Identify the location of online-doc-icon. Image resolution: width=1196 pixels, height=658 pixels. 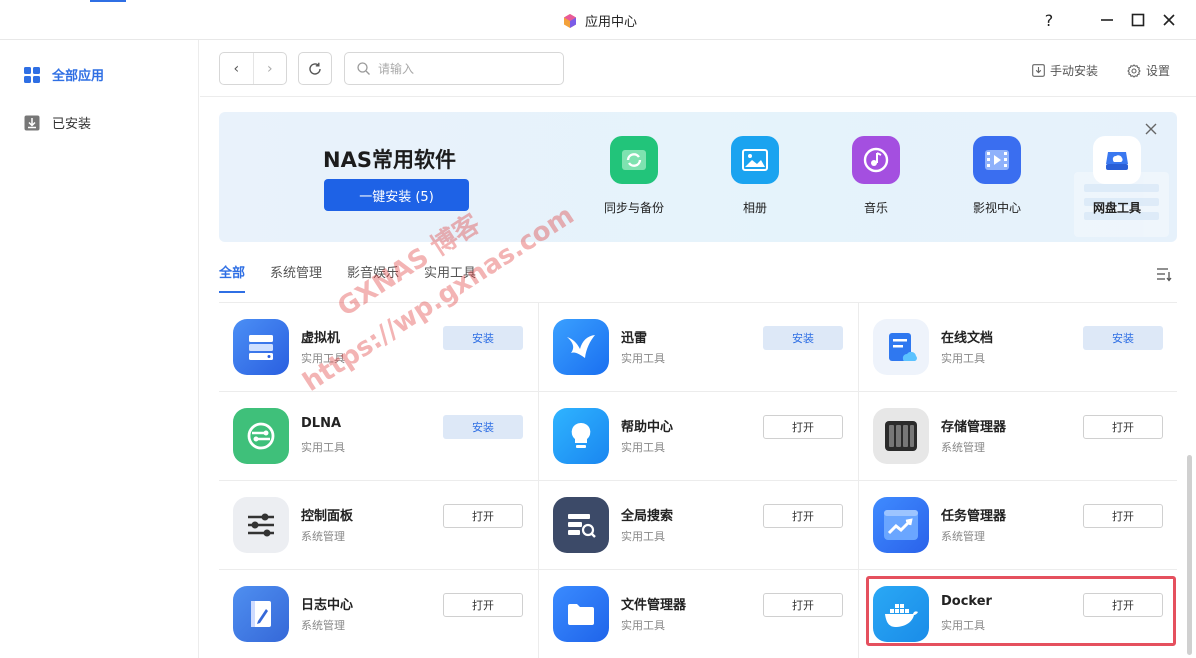
(901, 347).